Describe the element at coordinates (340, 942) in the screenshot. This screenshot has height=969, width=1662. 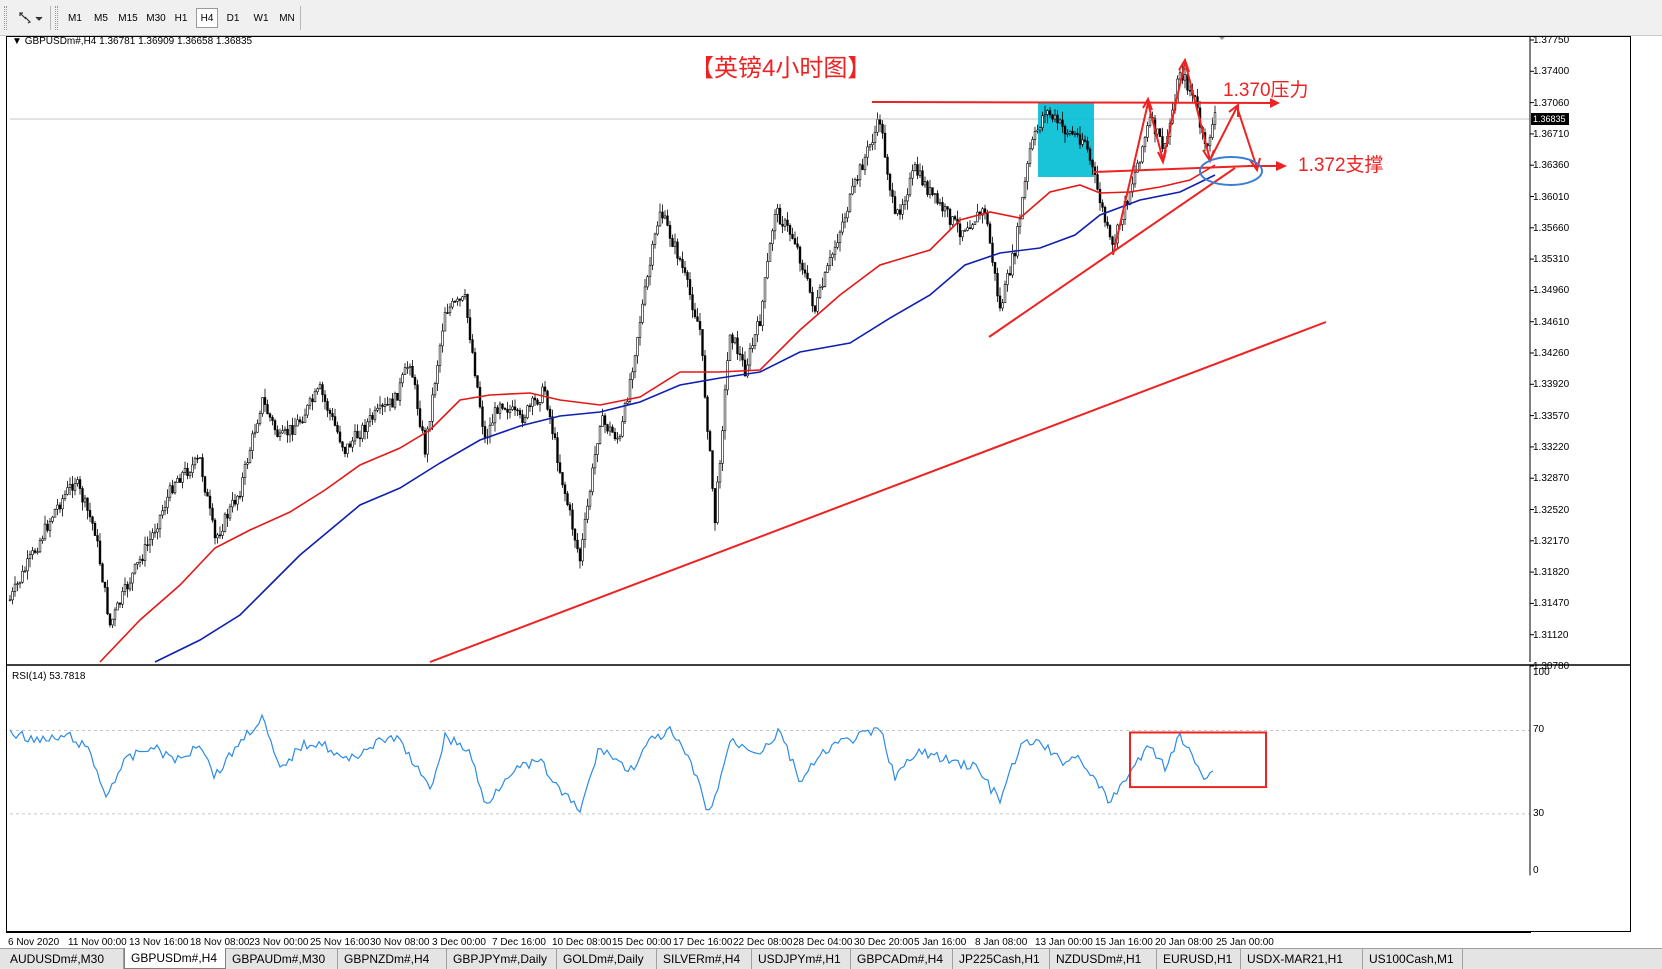
I see `time-tick-label: 25 Nov 16:00` at that location.